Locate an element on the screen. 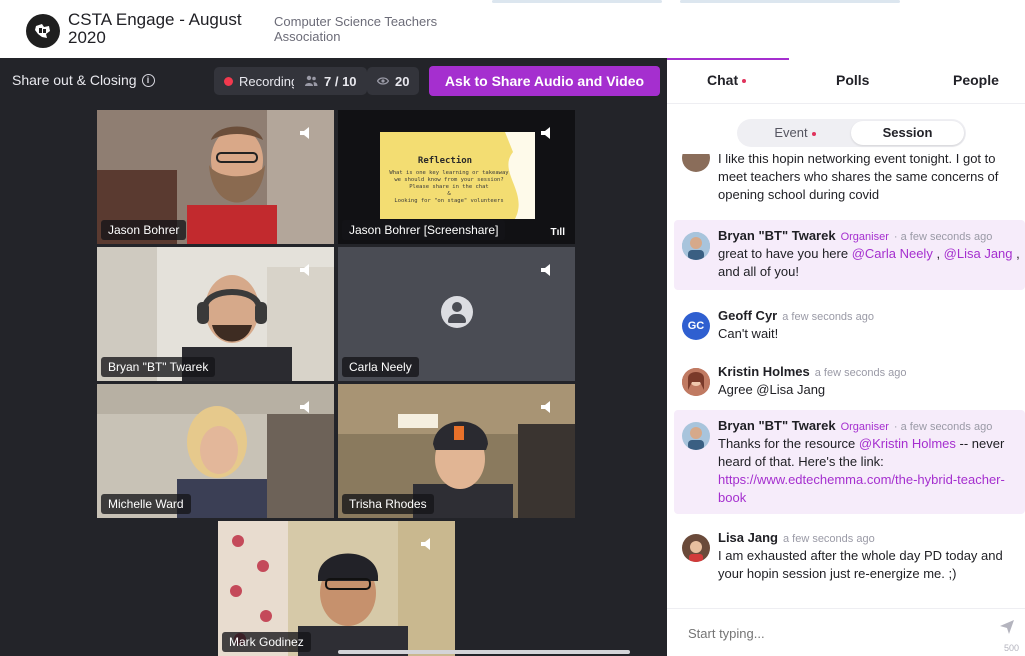 The height and width of the screenshot is (656, 1025). participant-name: Bryan "BT" Twarek is located at coordinates (158, 367).